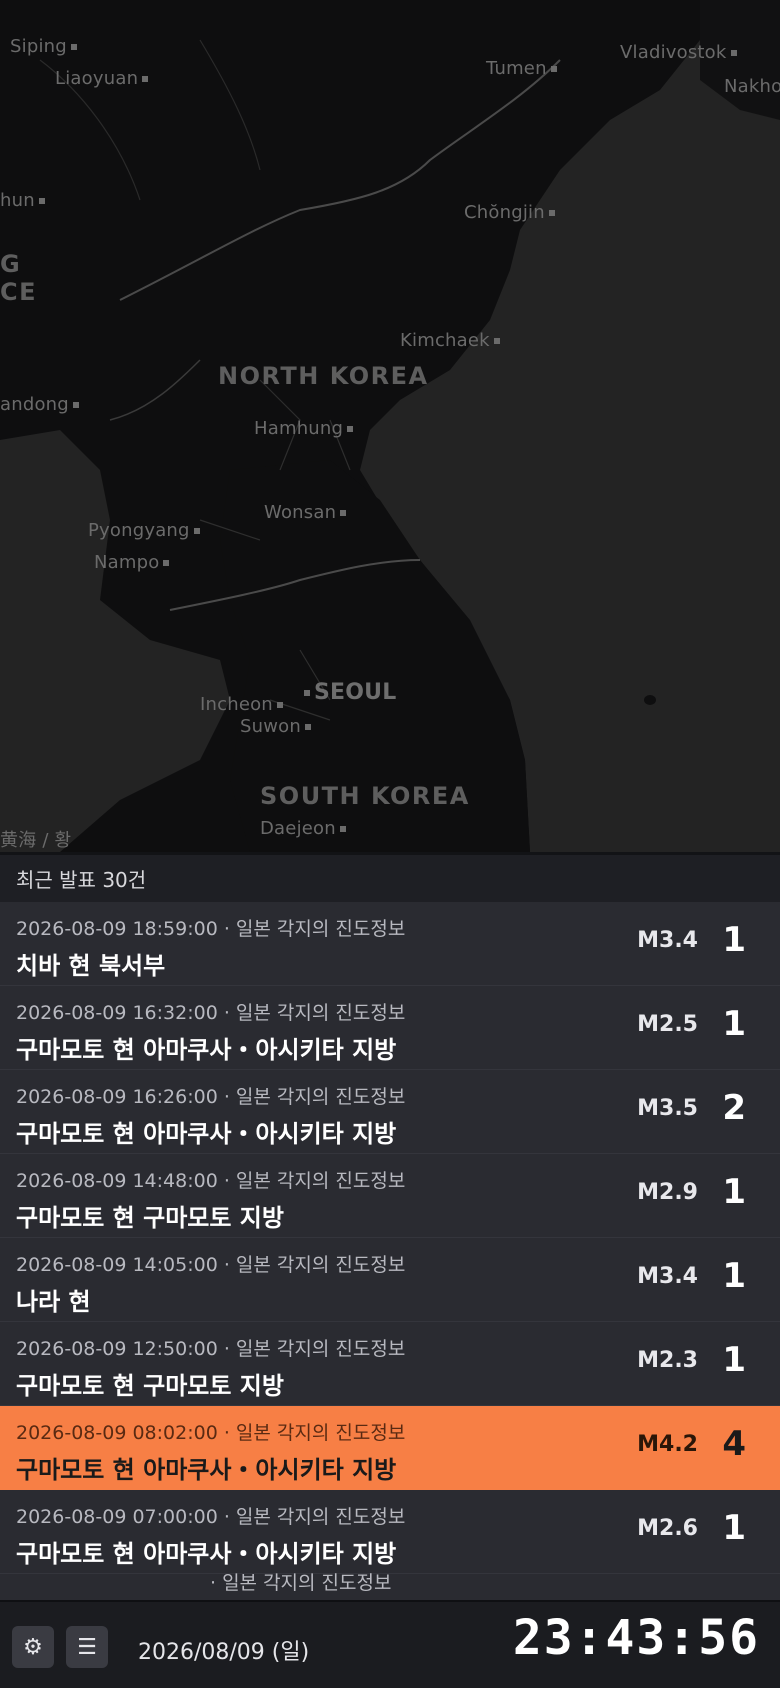 The width and height of the screenshot is (780, 1688). Describe the element at coordinates (305, 828) in the screenshot. I see `map-label-daejeon: Daejeon` at that location.